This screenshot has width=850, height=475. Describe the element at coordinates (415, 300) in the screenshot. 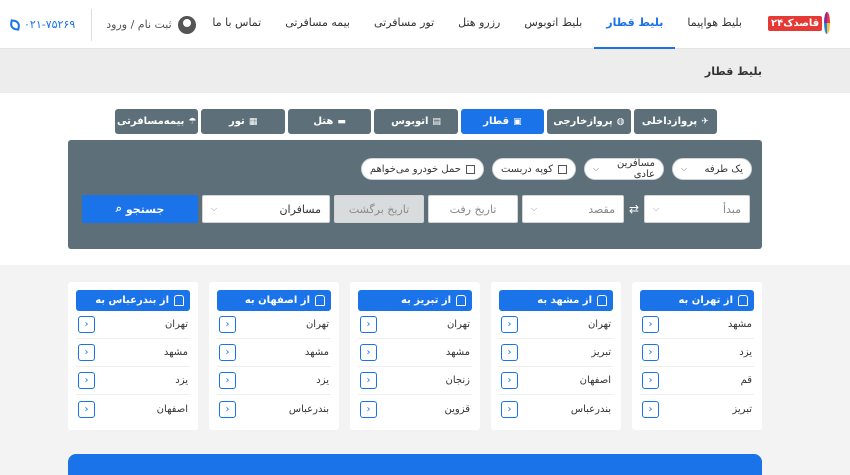

I see `route-card-header: از تبریز به` at that location.